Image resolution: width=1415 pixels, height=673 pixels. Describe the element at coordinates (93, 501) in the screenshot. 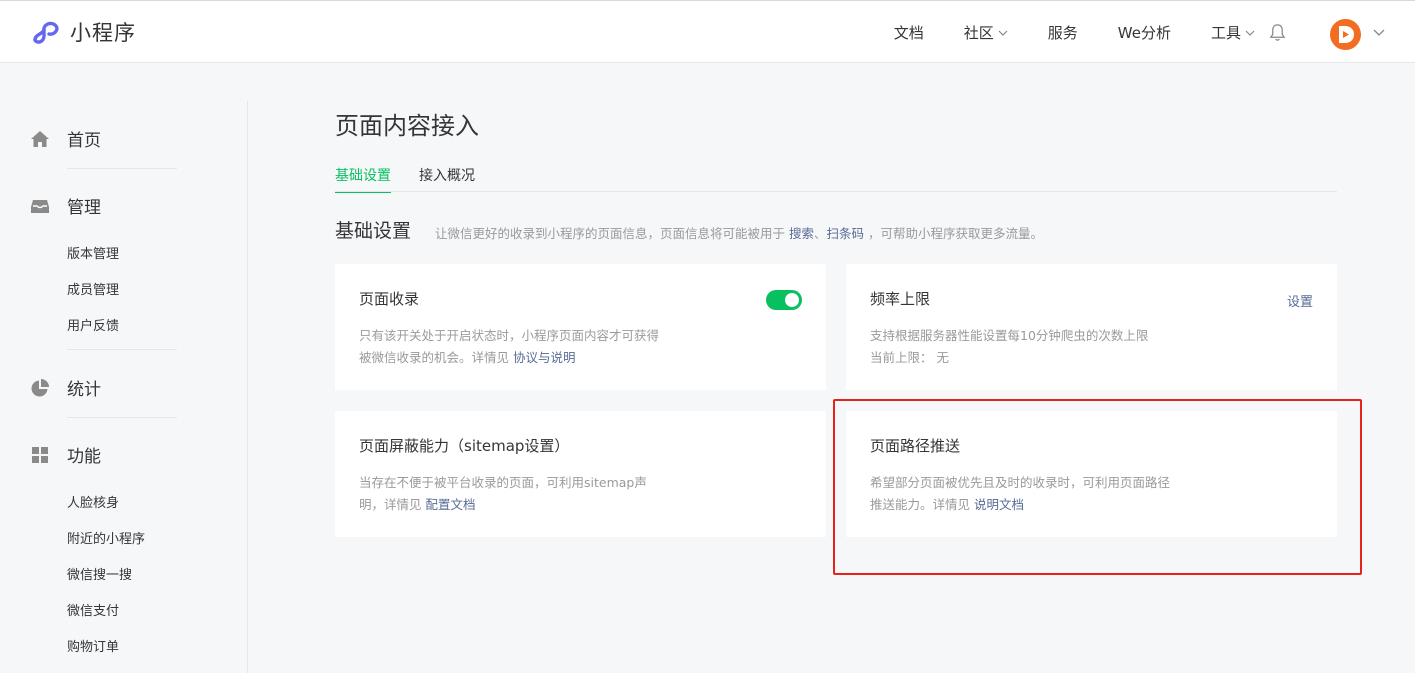

I see `sidebar-item-face-verify: 人脸核身` at that location.